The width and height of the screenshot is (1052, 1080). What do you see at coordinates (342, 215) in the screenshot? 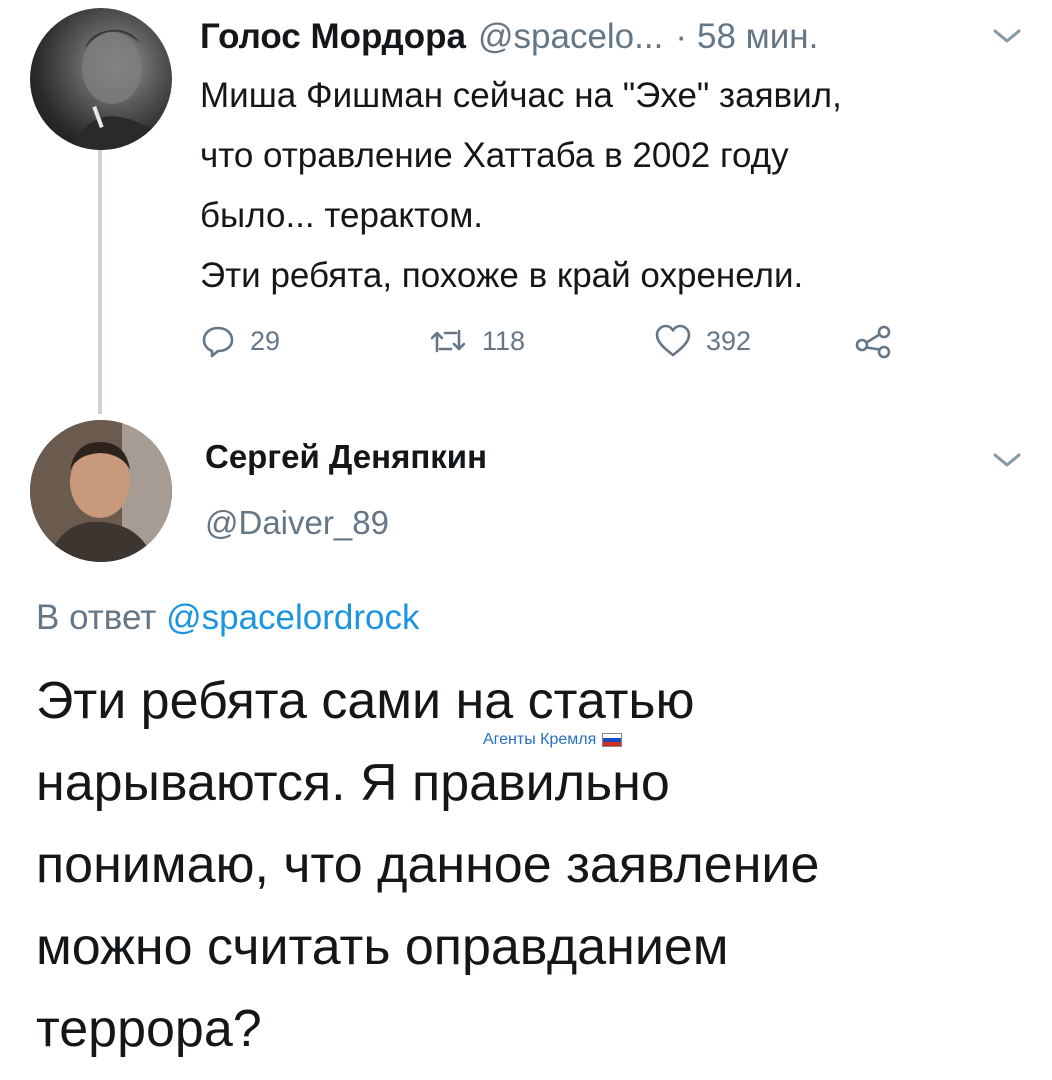
I see `tweet1-text-line: было... терактом.` at bounding box center [342, 215].